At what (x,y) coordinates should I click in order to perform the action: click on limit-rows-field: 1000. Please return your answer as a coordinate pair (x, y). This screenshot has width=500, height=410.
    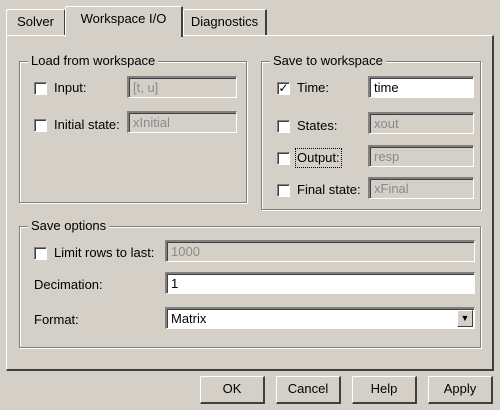
    Looking at the image, I should click on (320, 251).